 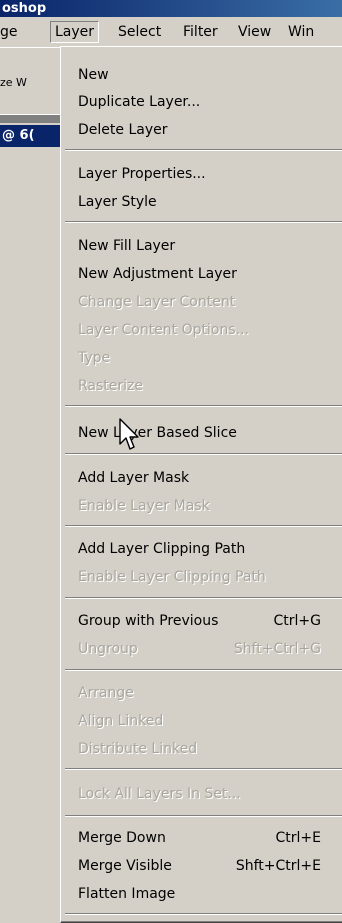 What do you see at coordinates (157, 433) in the screenshot?
I see `menu-item-new-layer-based-slice: New Layer Based Slice` at bounding box center [157, 433].